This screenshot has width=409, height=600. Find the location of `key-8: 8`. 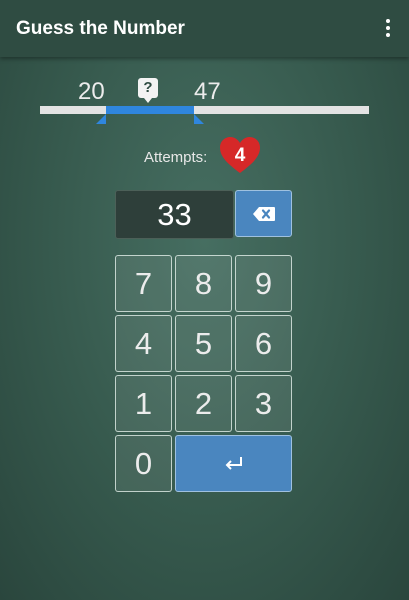

key-8: 8 is located at coordinates (203, 283).